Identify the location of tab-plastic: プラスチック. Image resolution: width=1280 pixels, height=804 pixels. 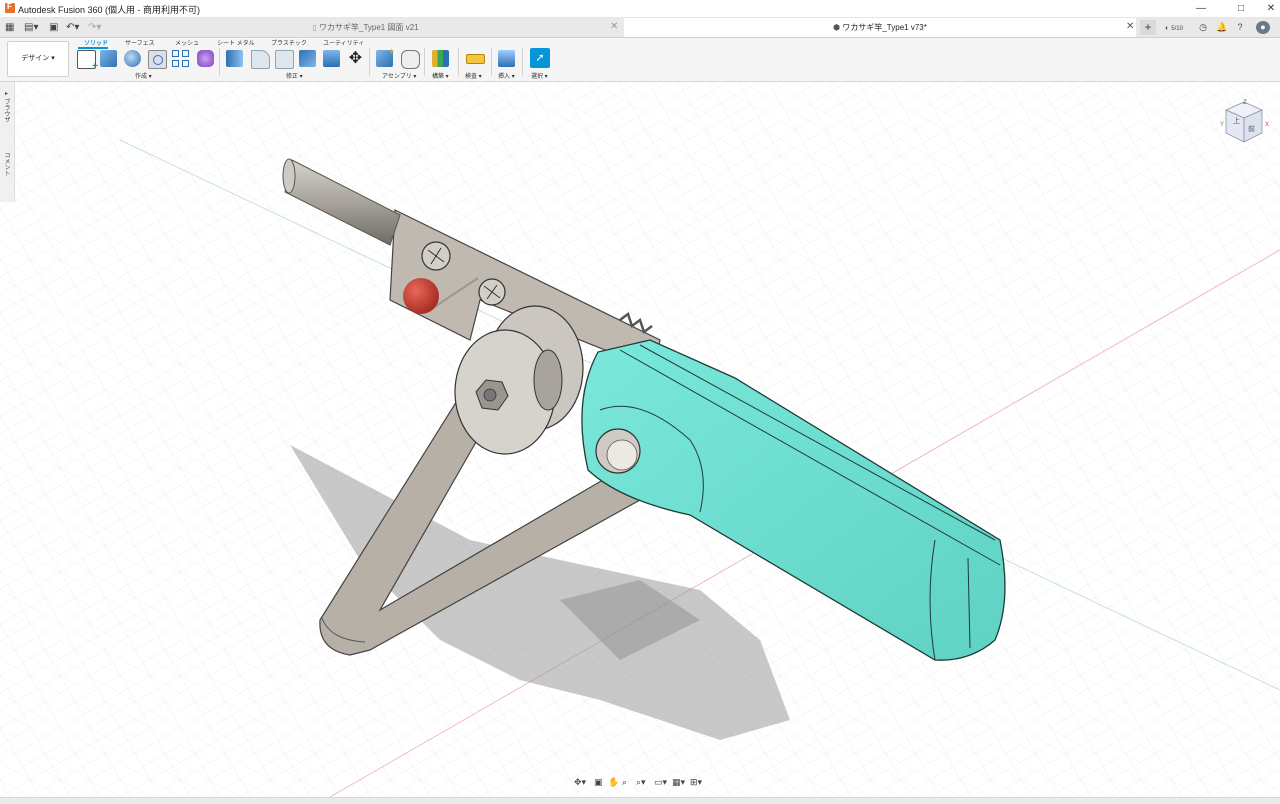
(289, 42).